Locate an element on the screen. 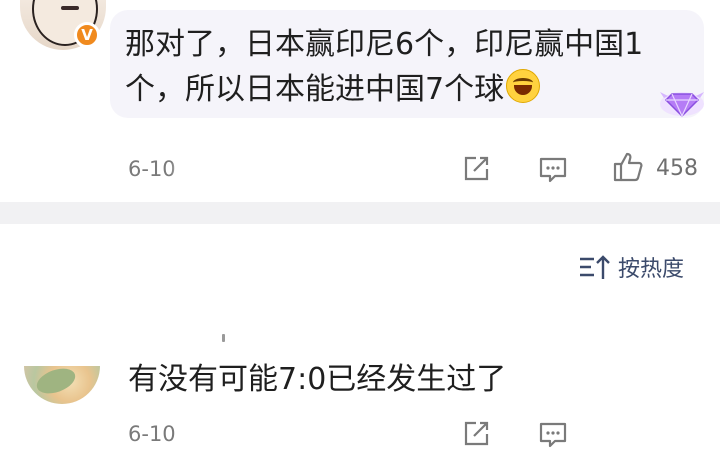  watermark-blur-area is located at coordinates (645, 431).